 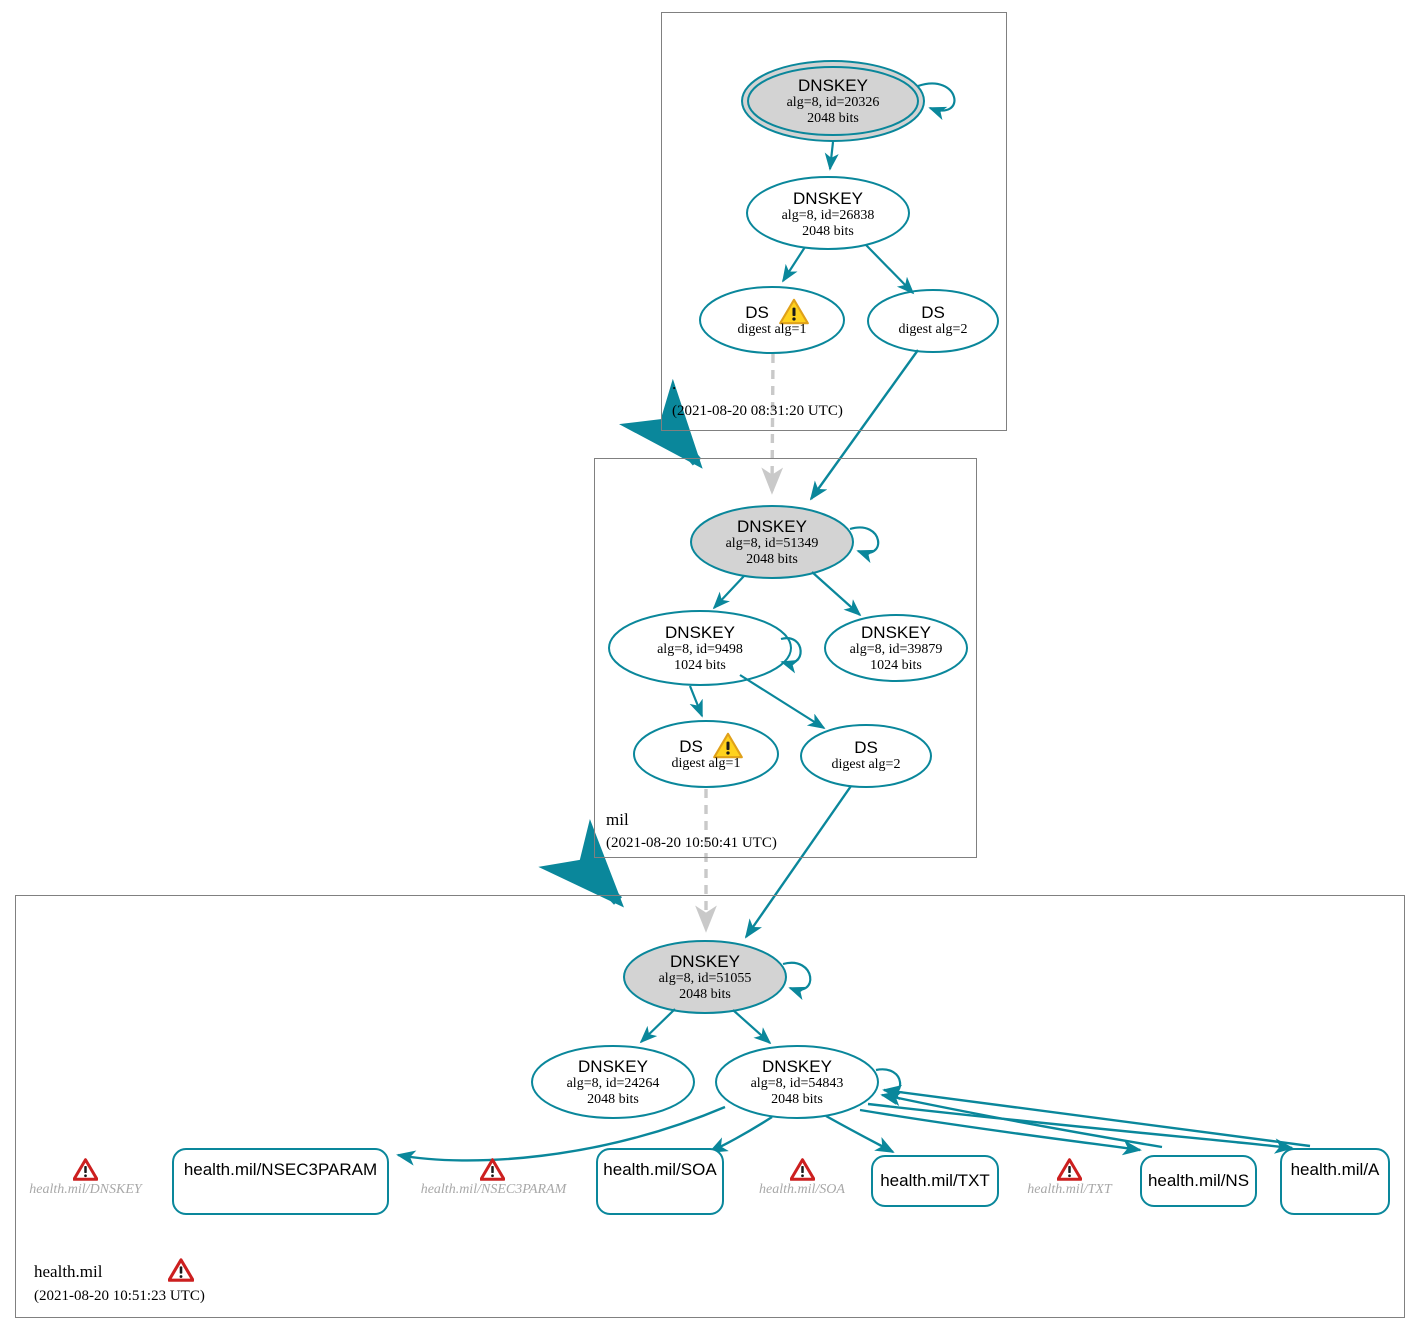 I want to click on zone-label-mil-time: (2021-08-20 10:50:41 UTC), so click(x=691, y=843).